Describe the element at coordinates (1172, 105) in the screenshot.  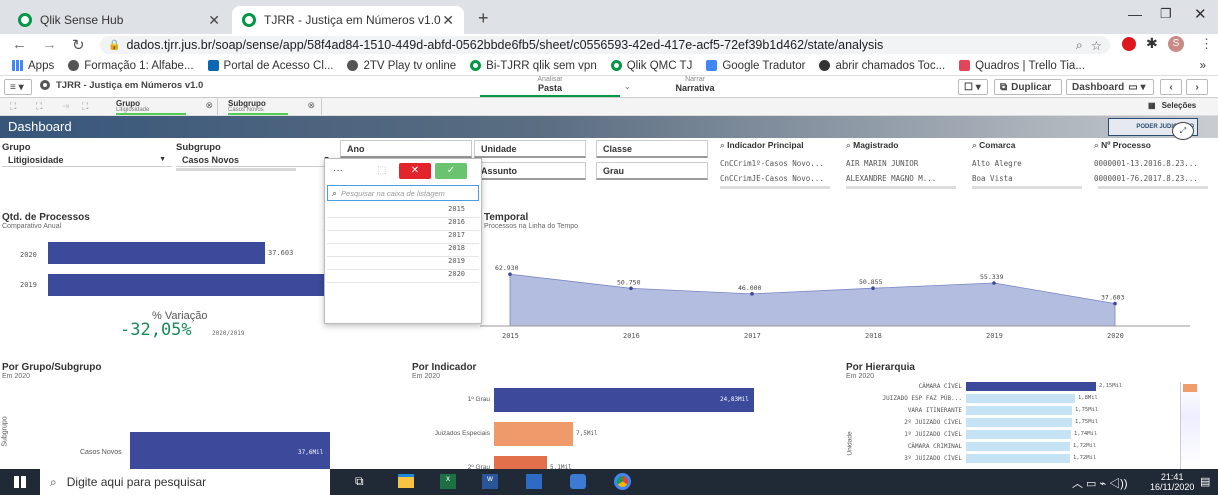
I see `selecoes-button: ▦ Seleções` at that location.